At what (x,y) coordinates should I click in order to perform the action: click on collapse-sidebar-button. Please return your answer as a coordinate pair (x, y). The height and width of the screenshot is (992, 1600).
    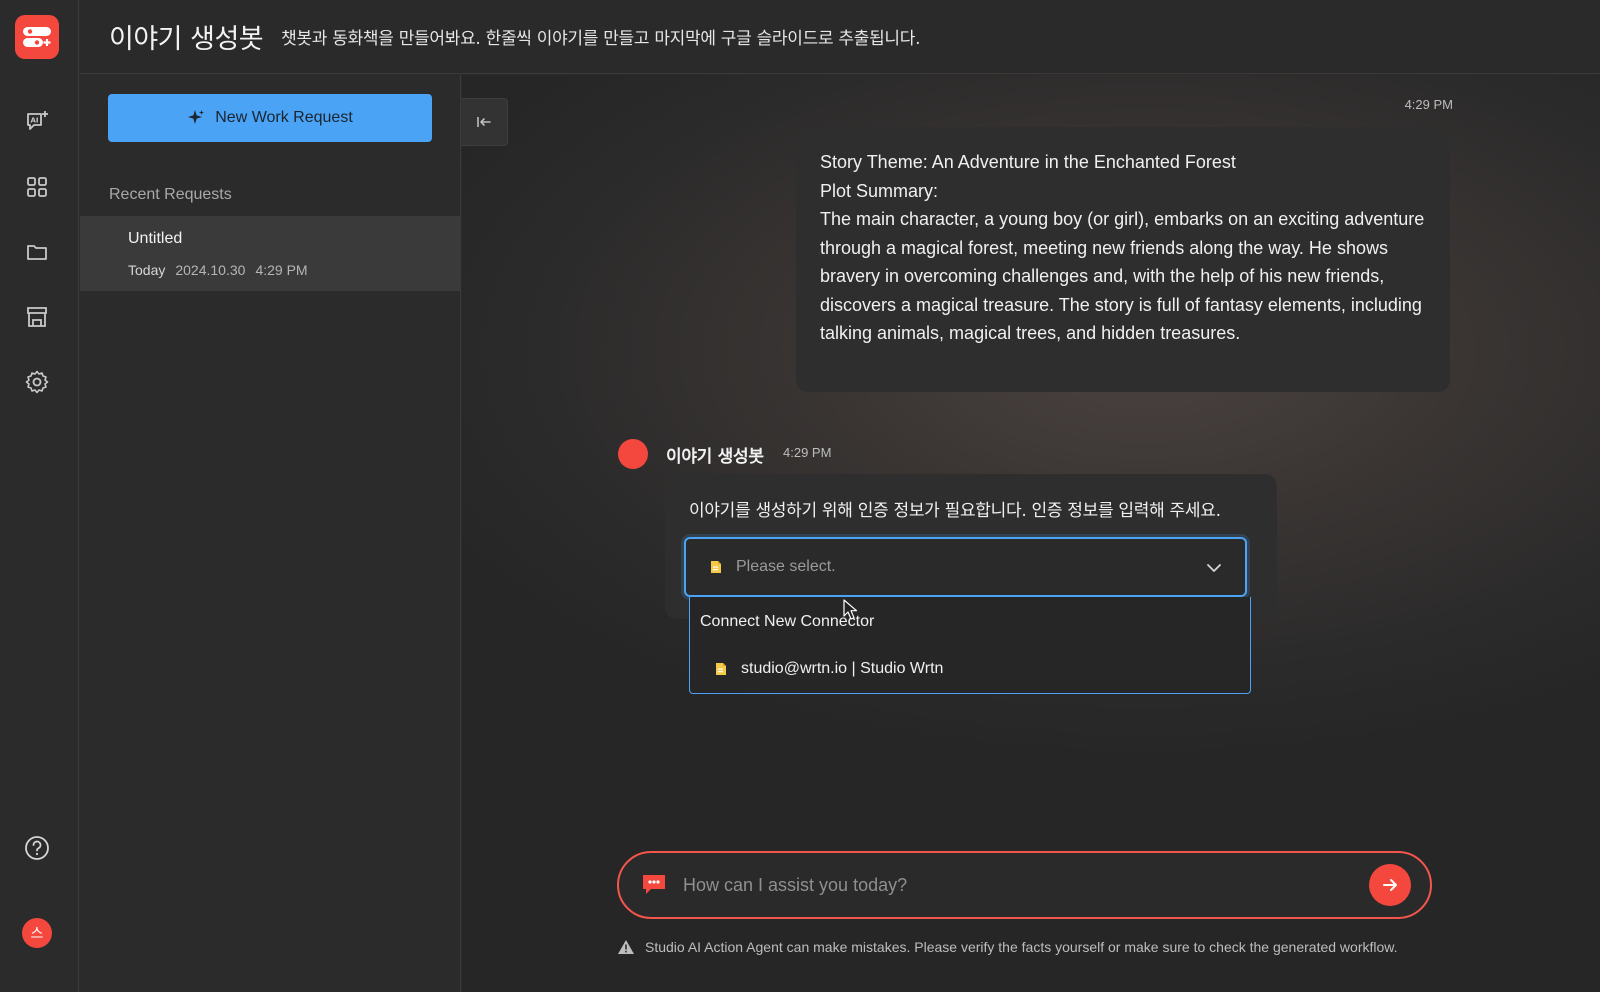
    Looking at the image, I should click on (484, 122).